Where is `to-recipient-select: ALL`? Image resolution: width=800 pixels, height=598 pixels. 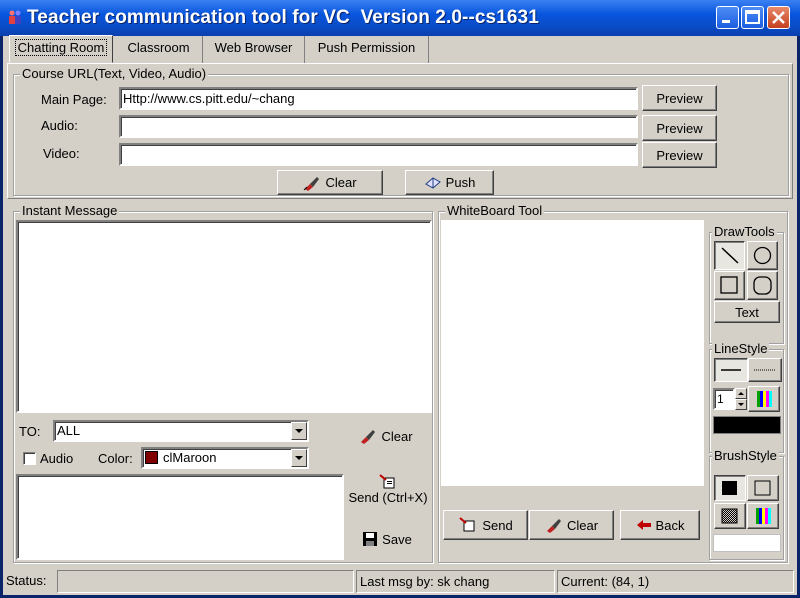 to-recipient-select: ALL is located at coordinates (181, 431).